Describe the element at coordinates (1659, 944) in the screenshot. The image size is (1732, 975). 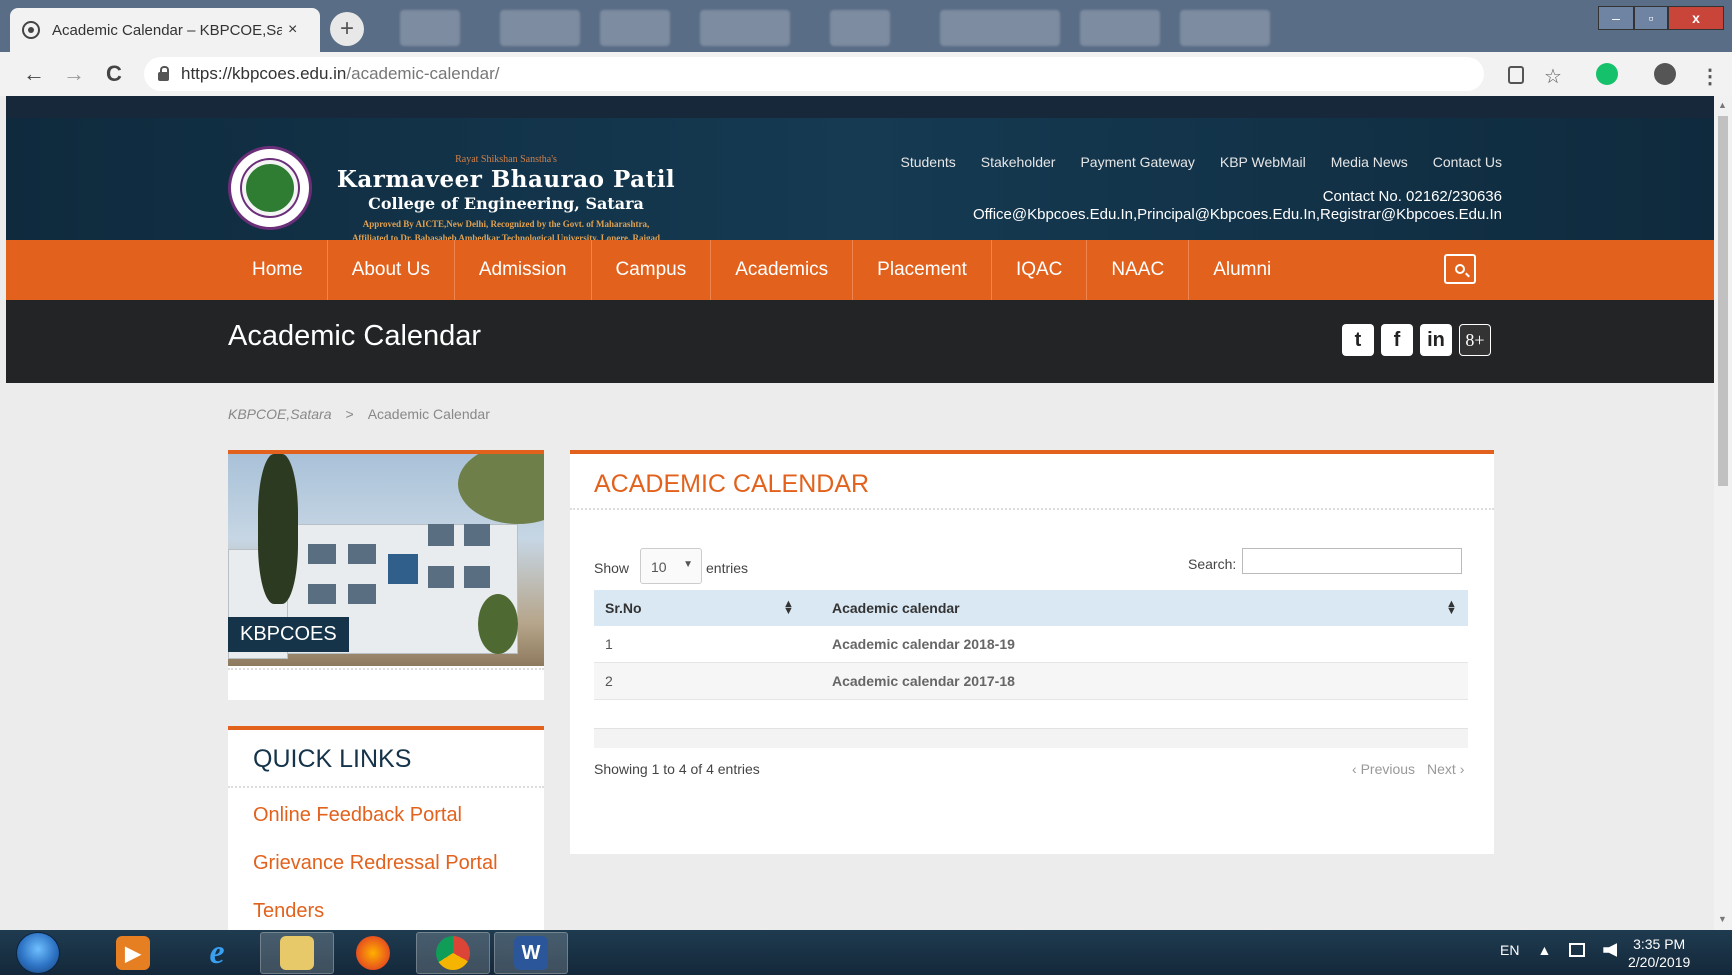
I see `clock-time: 3:35 PM` at that location.